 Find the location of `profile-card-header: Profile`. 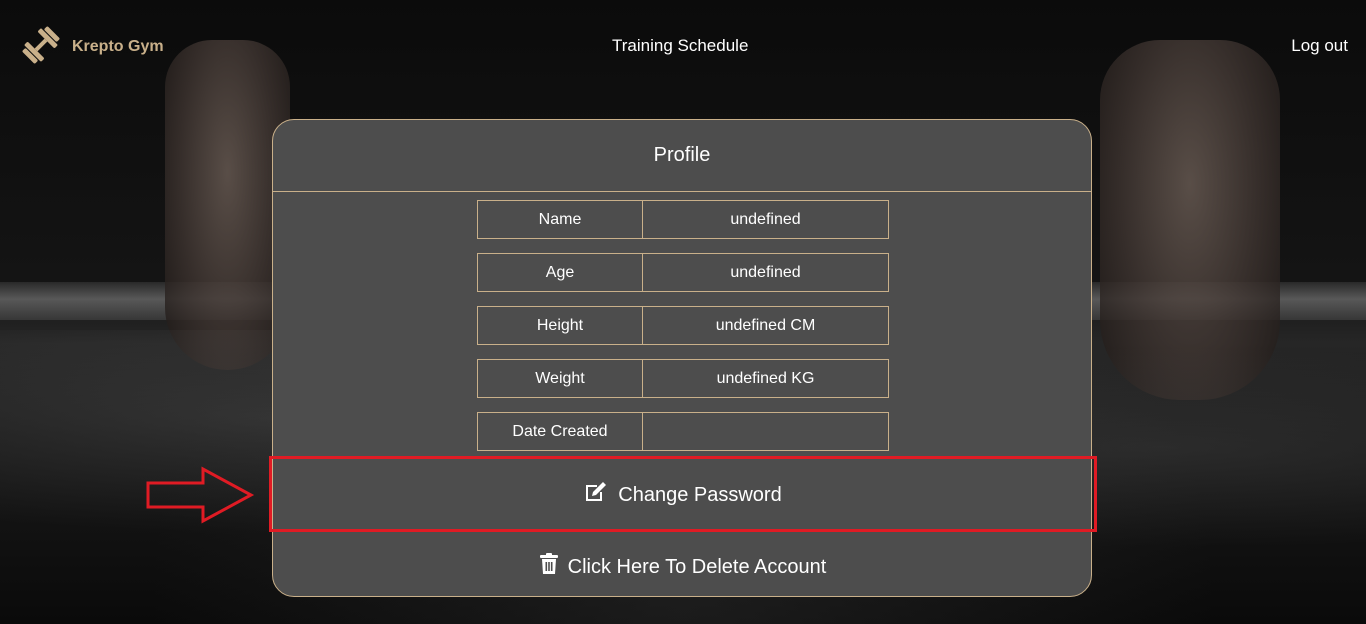

profile-card-header: Profile is located at coordinates (682, 156).